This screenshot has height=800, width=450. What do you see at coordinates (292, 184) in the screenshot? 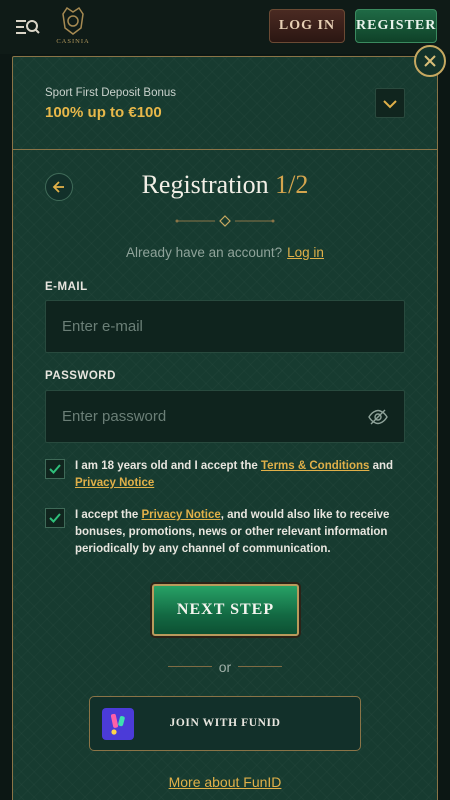
I see `step-indicator: 1/2` at bounding box center [292, 184].